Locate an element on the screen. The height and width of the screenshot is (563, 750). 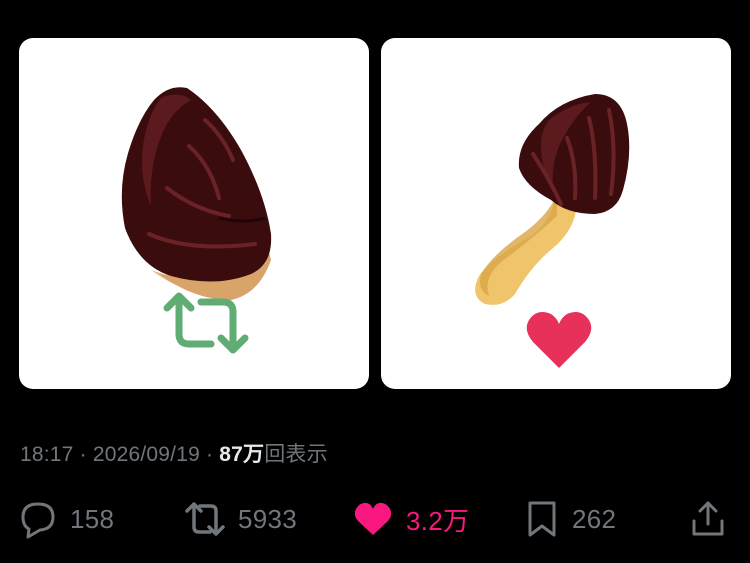
tweet-time: 18:17 is located at coordinates (47, 454).